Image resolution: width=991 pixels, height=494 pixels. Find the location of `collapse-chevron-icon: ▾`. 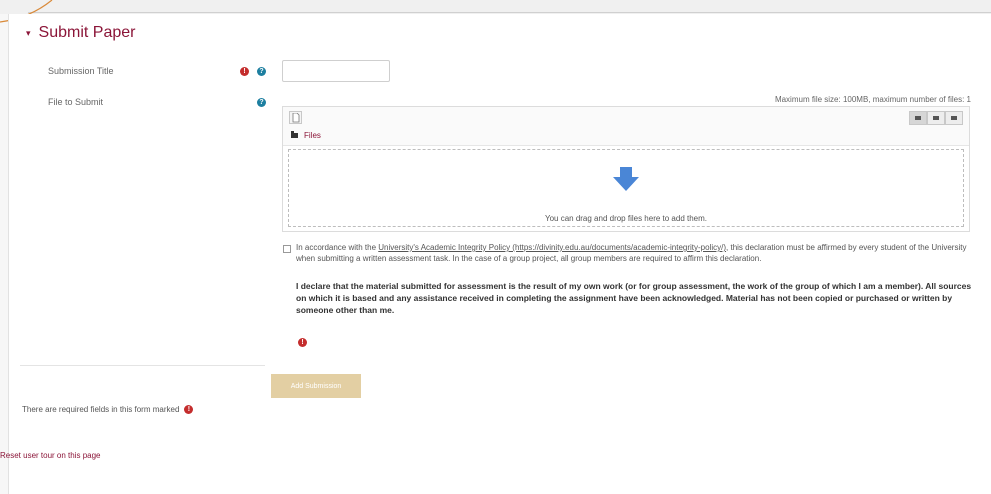

collapse-chevron-icon: ▾ is located at coordinates (28, 33).